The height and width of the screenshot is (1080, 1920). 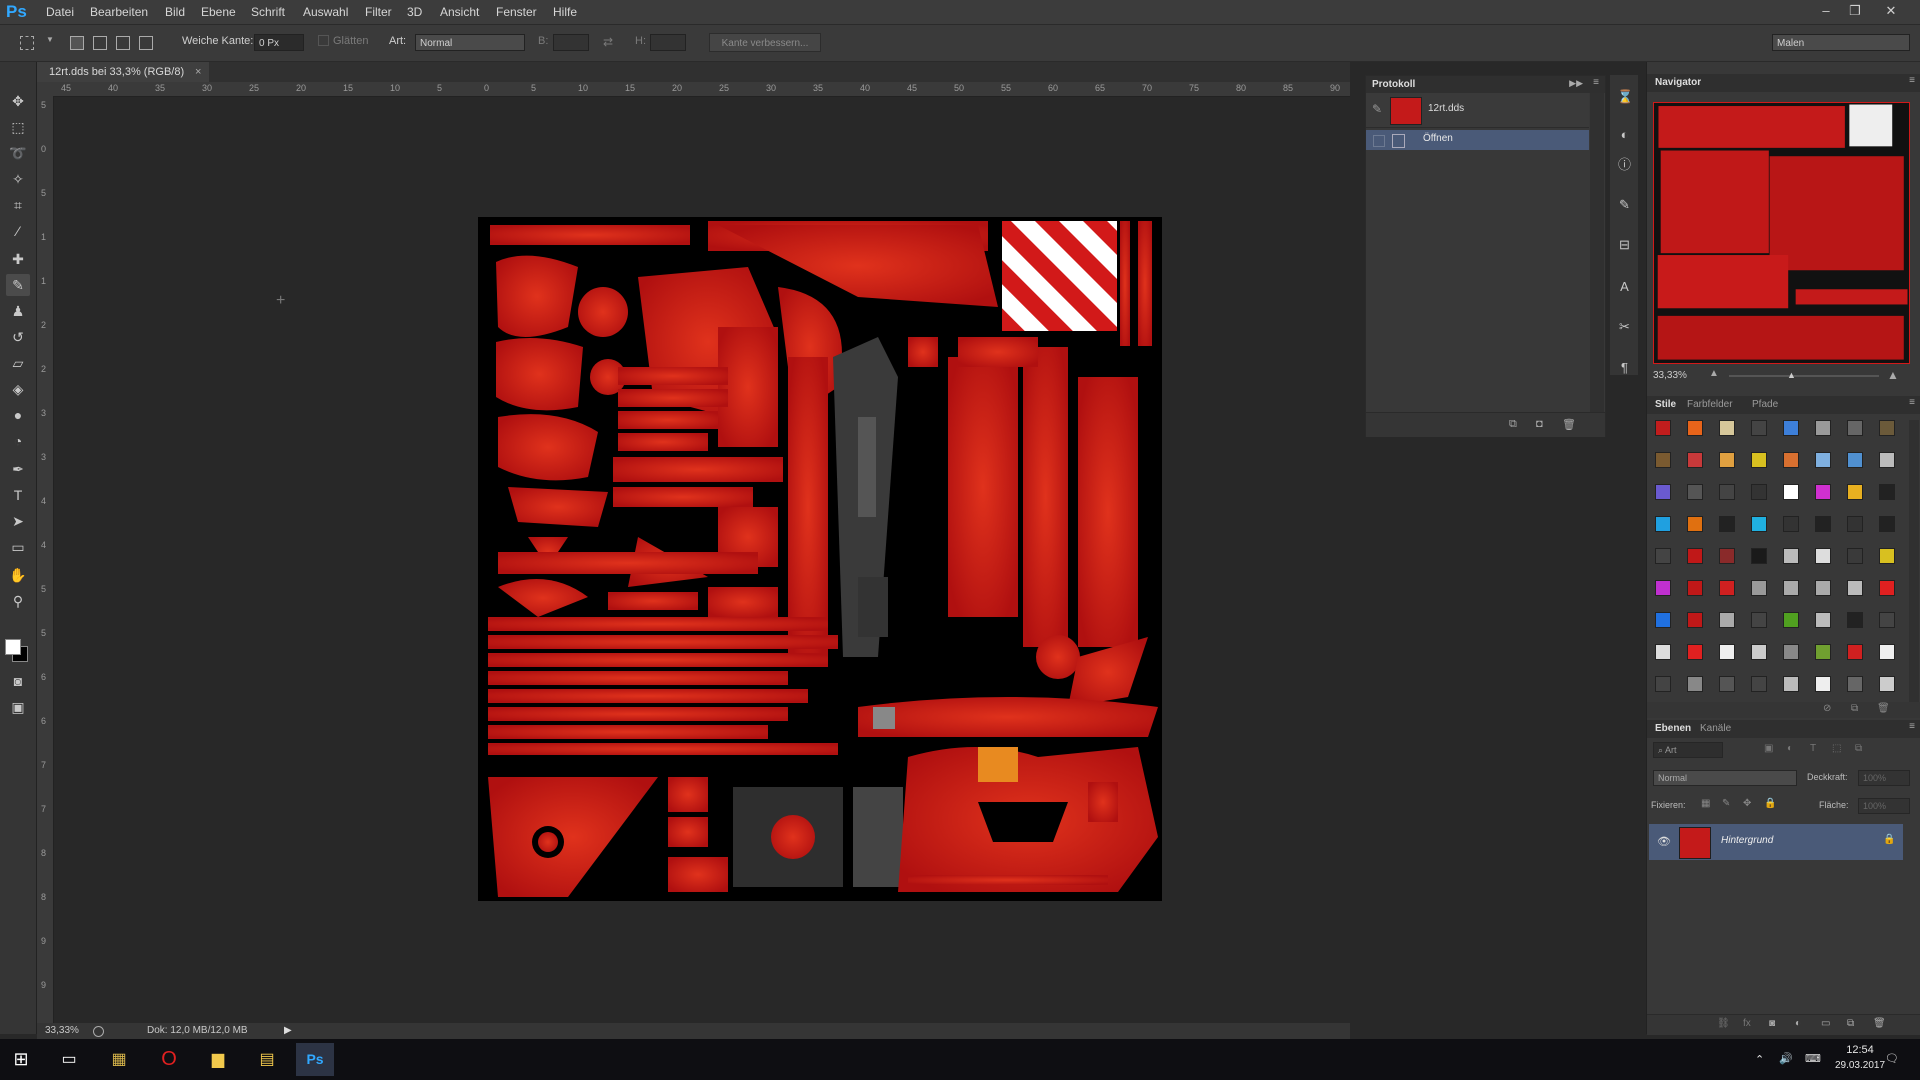 I want to click on file-explorer-icon: ▆, so click(x=218, y=1059).